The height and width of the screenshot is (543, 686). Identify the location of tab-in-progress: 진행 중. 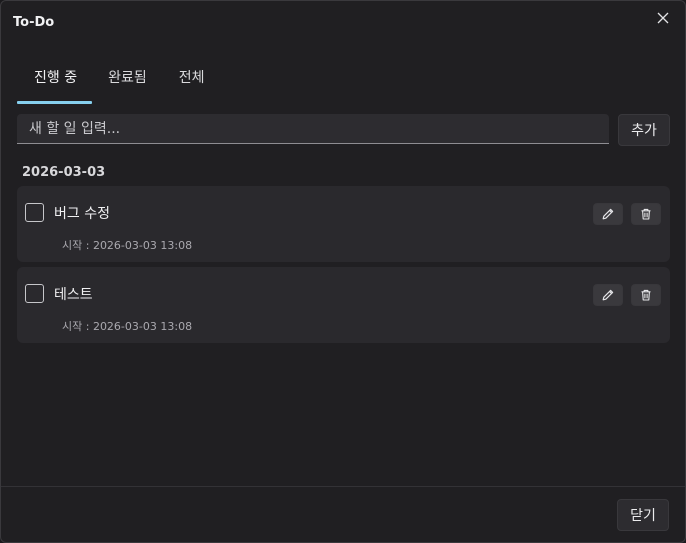
(55, 80).